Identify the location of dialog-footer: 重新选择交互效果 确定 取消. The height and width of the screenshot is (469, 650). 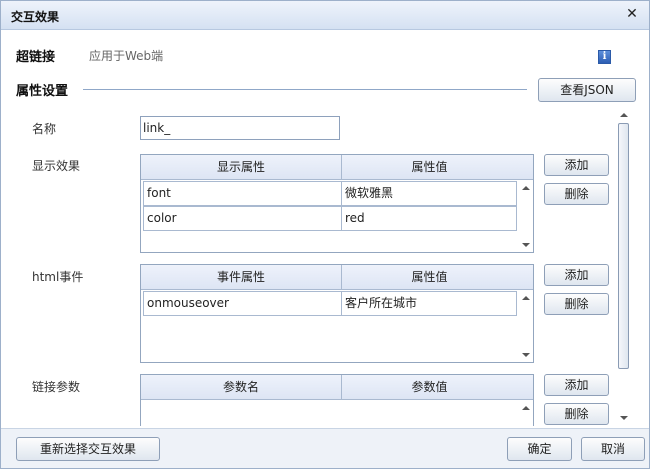
(325, 448).